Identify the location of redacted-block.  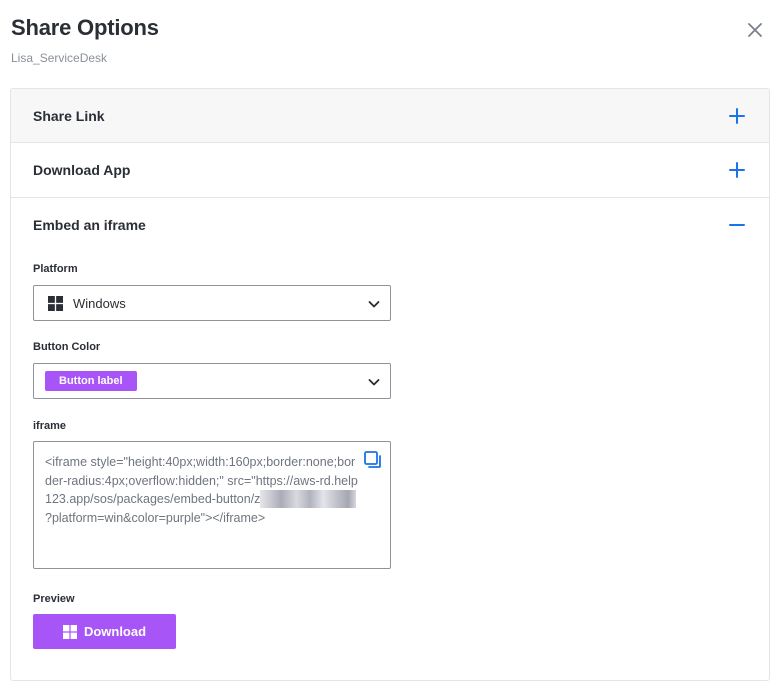
(308, 499).